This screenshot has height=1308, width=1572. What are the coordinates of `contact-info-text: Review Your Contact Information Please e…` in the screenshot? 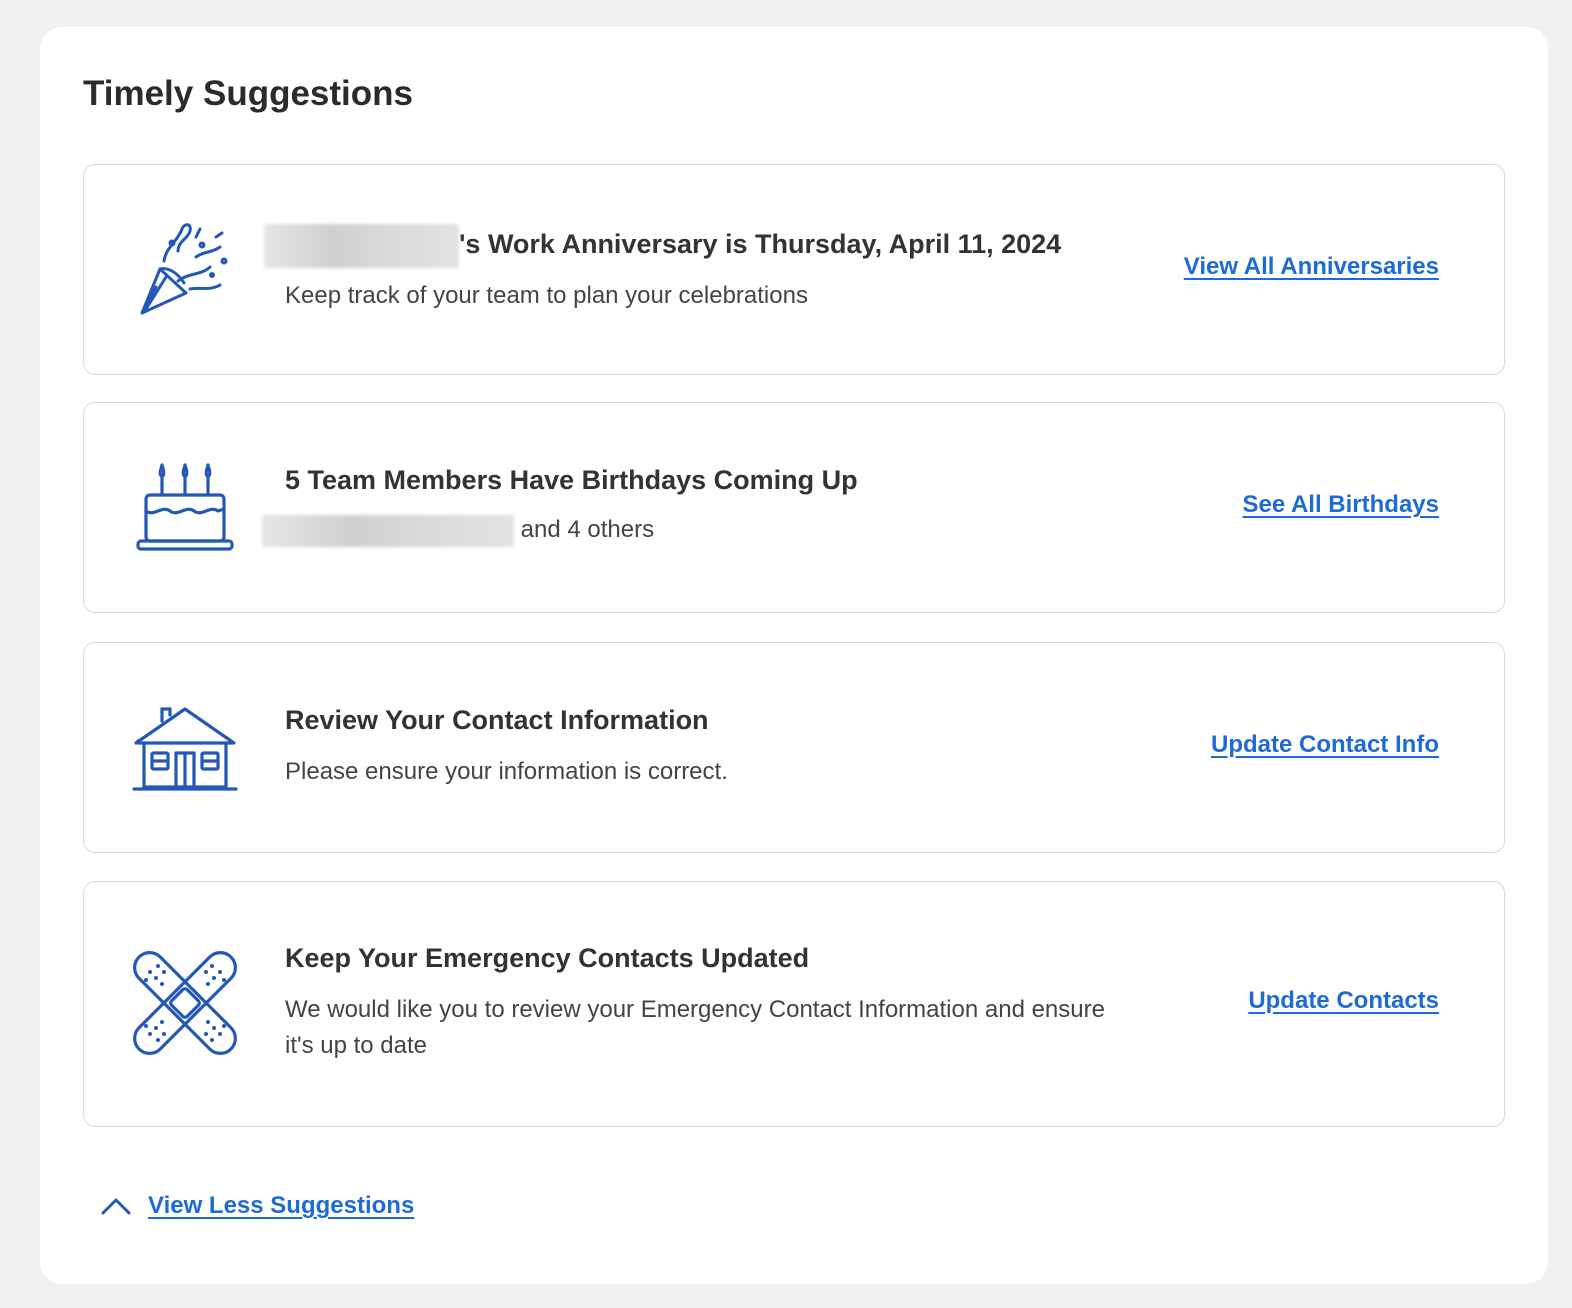 It's located at (695, 746).